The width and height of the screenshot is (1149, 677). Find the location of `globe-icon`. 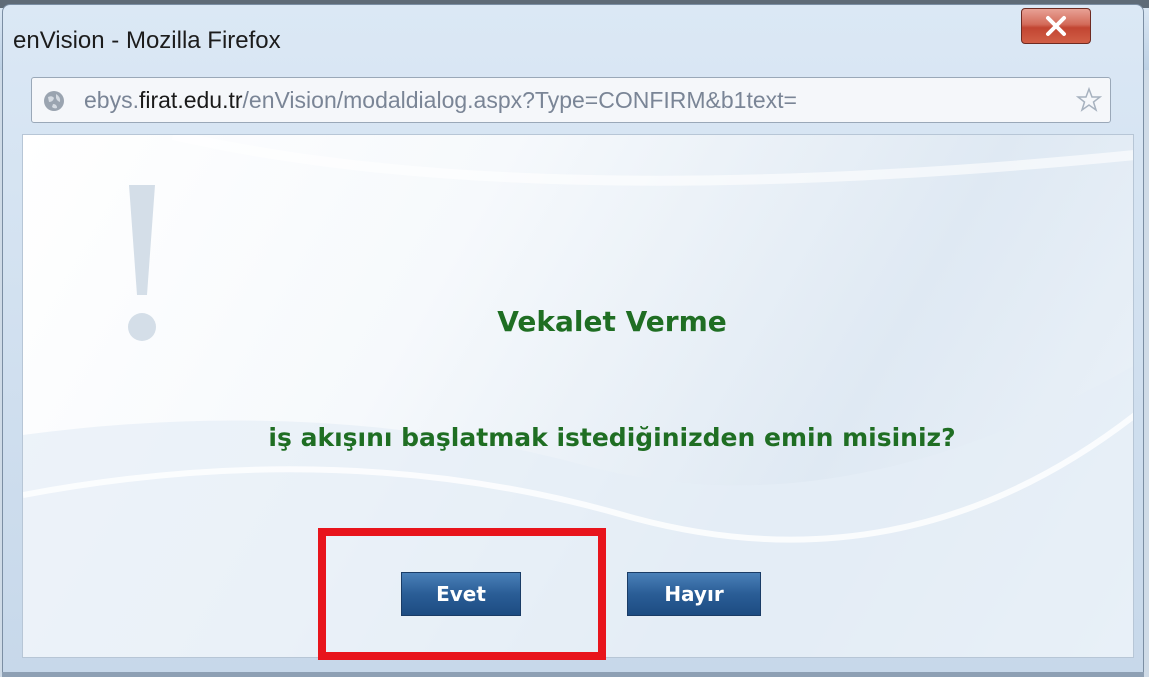

globe-icon is located at coordinates (54, 101).